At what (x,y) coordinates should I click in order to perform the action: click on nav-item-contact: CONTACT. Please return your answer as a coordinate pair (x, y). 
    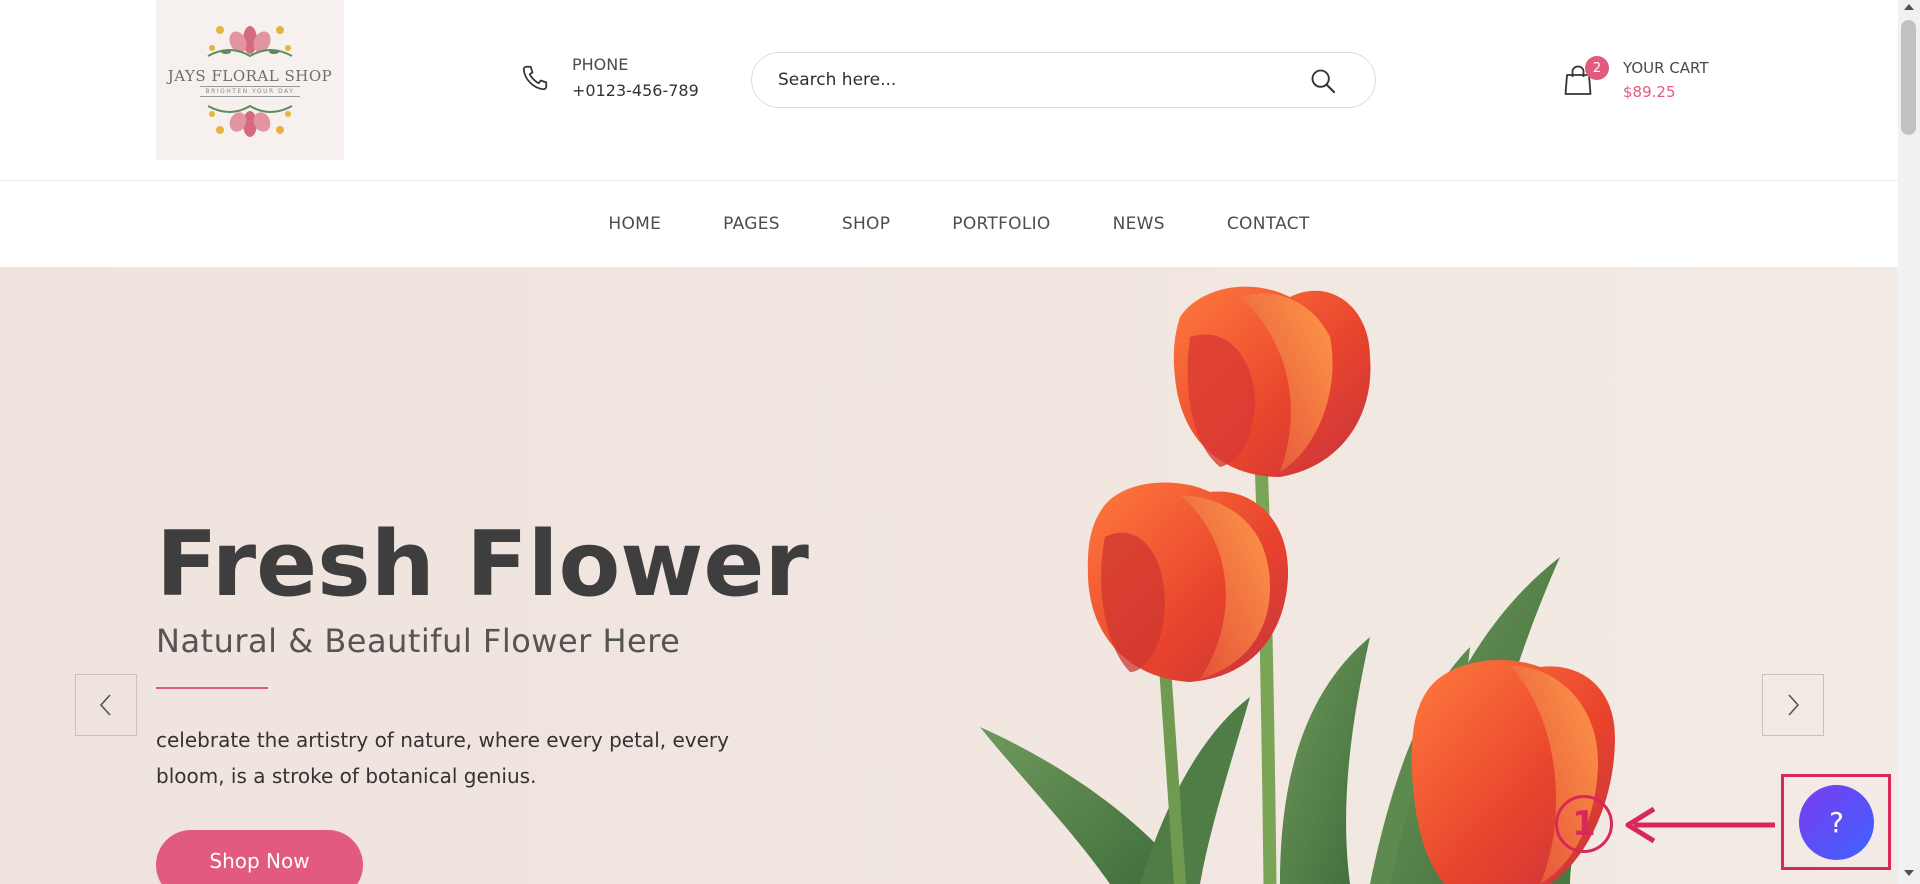
    Looking at the image, I should click on (1268, 224).